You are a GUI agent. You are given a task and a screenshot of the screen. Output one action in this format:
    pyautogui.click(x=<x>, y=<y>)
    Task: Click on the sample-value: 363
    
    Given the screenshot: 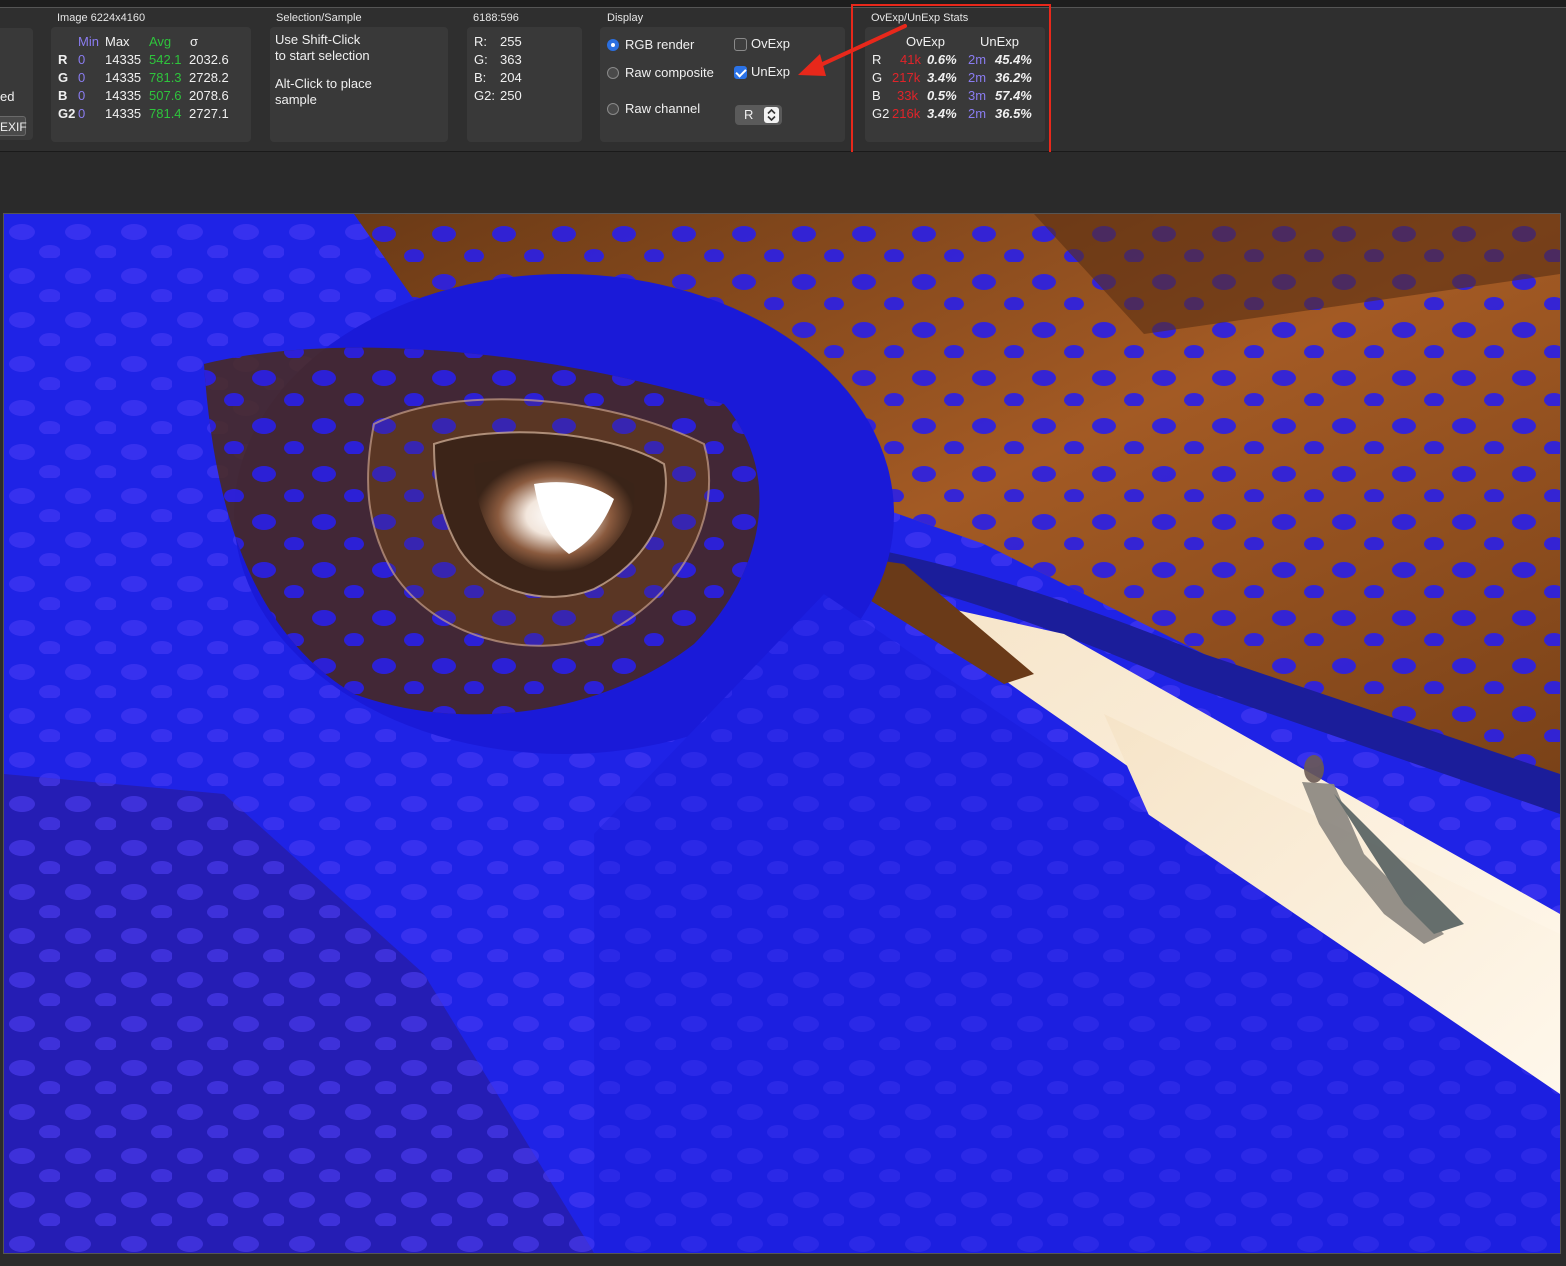 What is the action you would take?
    pyautogui.click(x=511, y=59)
    